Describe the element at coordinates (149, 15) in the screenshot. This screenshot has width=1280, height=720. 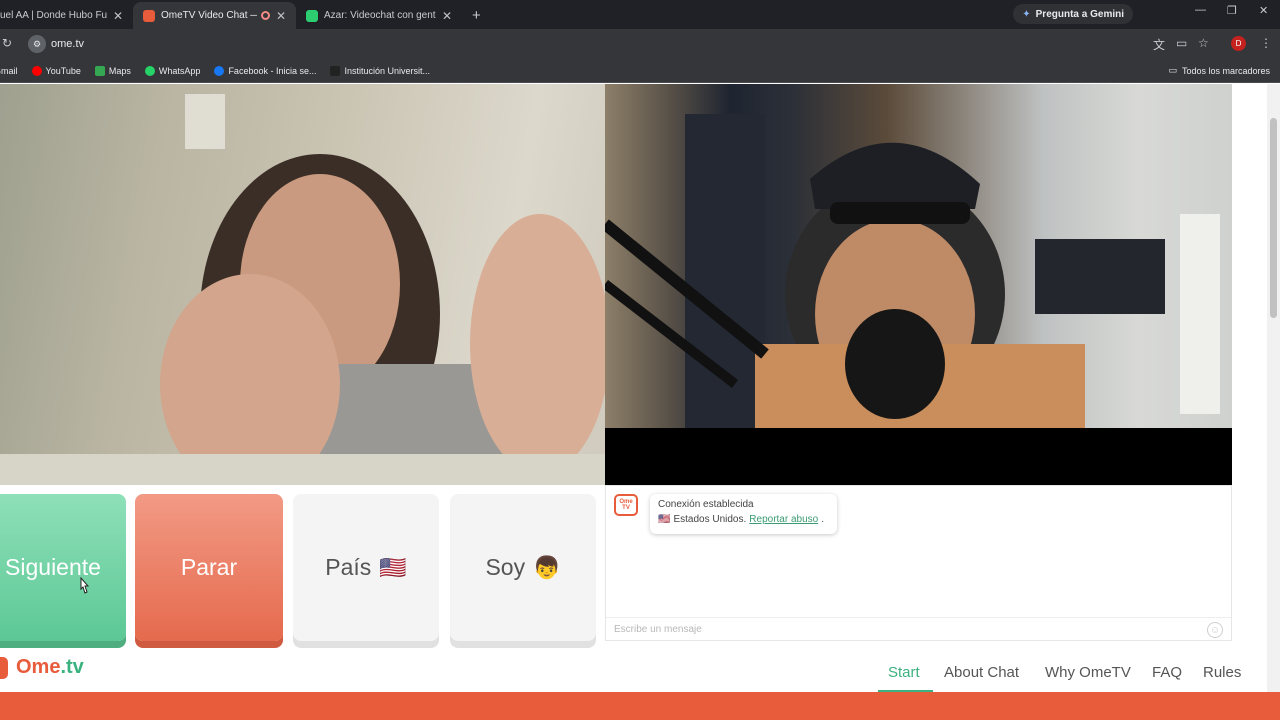
I see `ometv-favicon-icon` at that location.